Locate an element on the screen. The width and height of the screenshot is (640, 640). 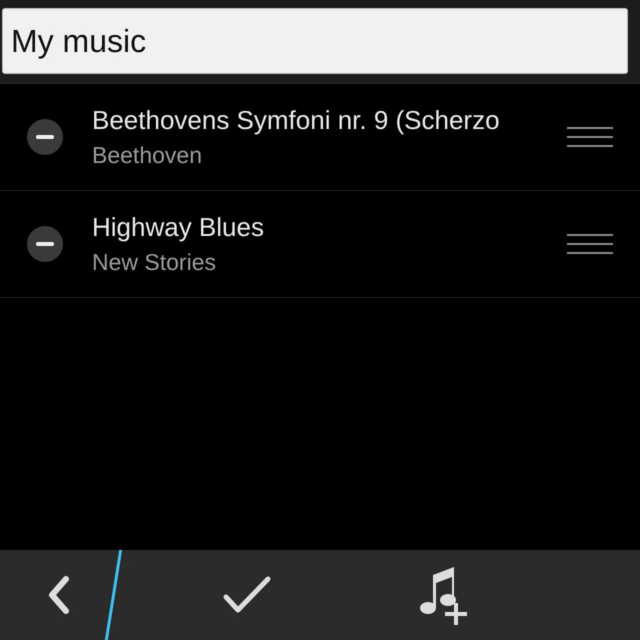
back-icon is located at coordinates (59, 595).